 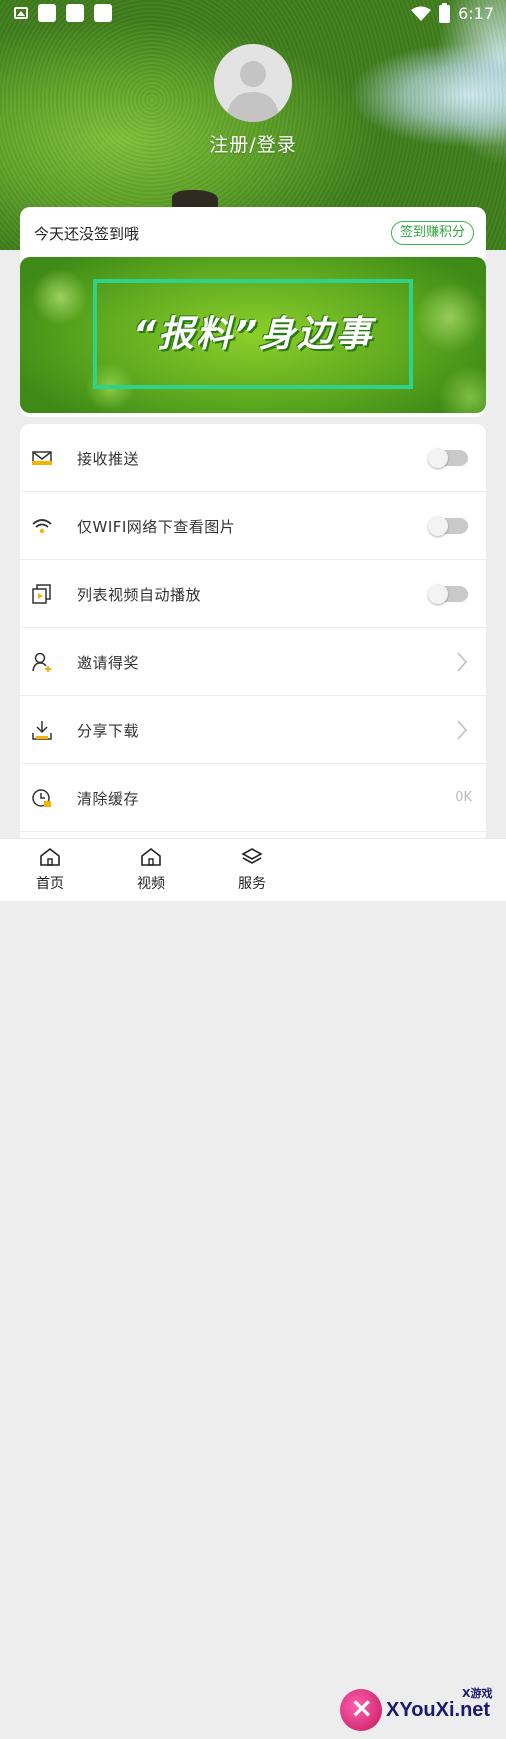 What do you see at coordinates (421, 13) in the screenshot?
I see `wifi-signal-icon` at bounding box center [421, 13].